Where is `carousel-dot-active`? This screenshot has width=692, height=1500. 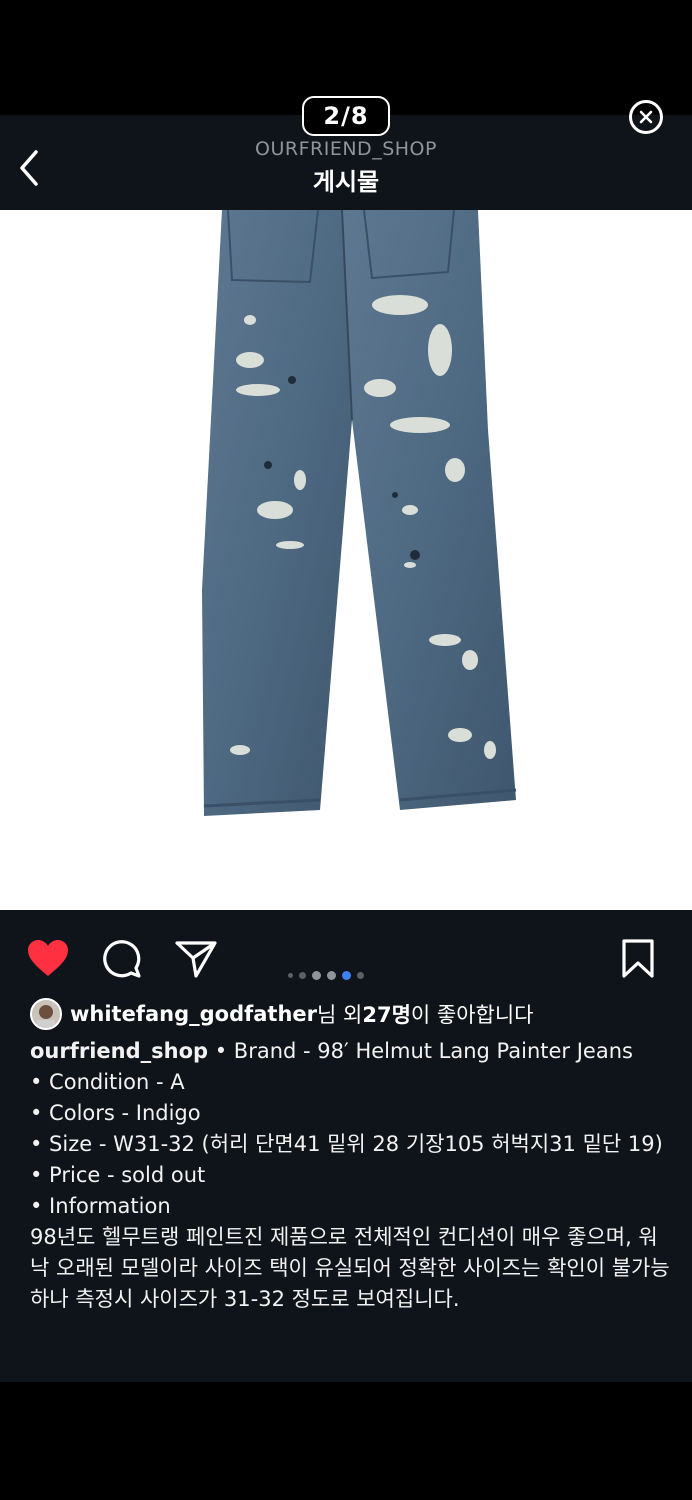
carousel-dot-active is located at coordinates (346, 975).